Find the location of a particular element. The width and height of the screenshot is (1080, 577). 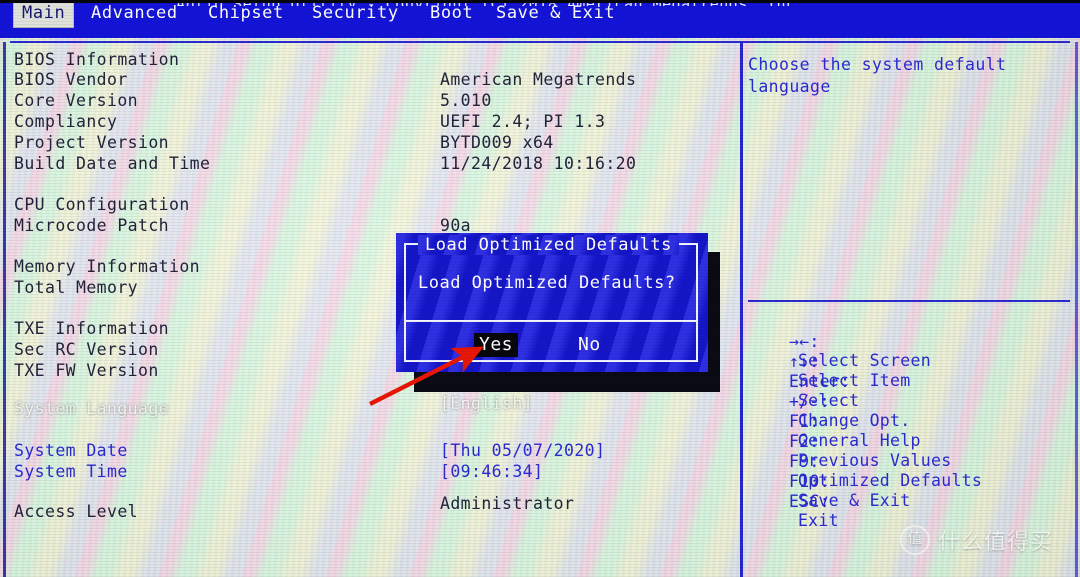

value-system-date: [Thu 05/07/2020] is located at coordinates (522, 451).